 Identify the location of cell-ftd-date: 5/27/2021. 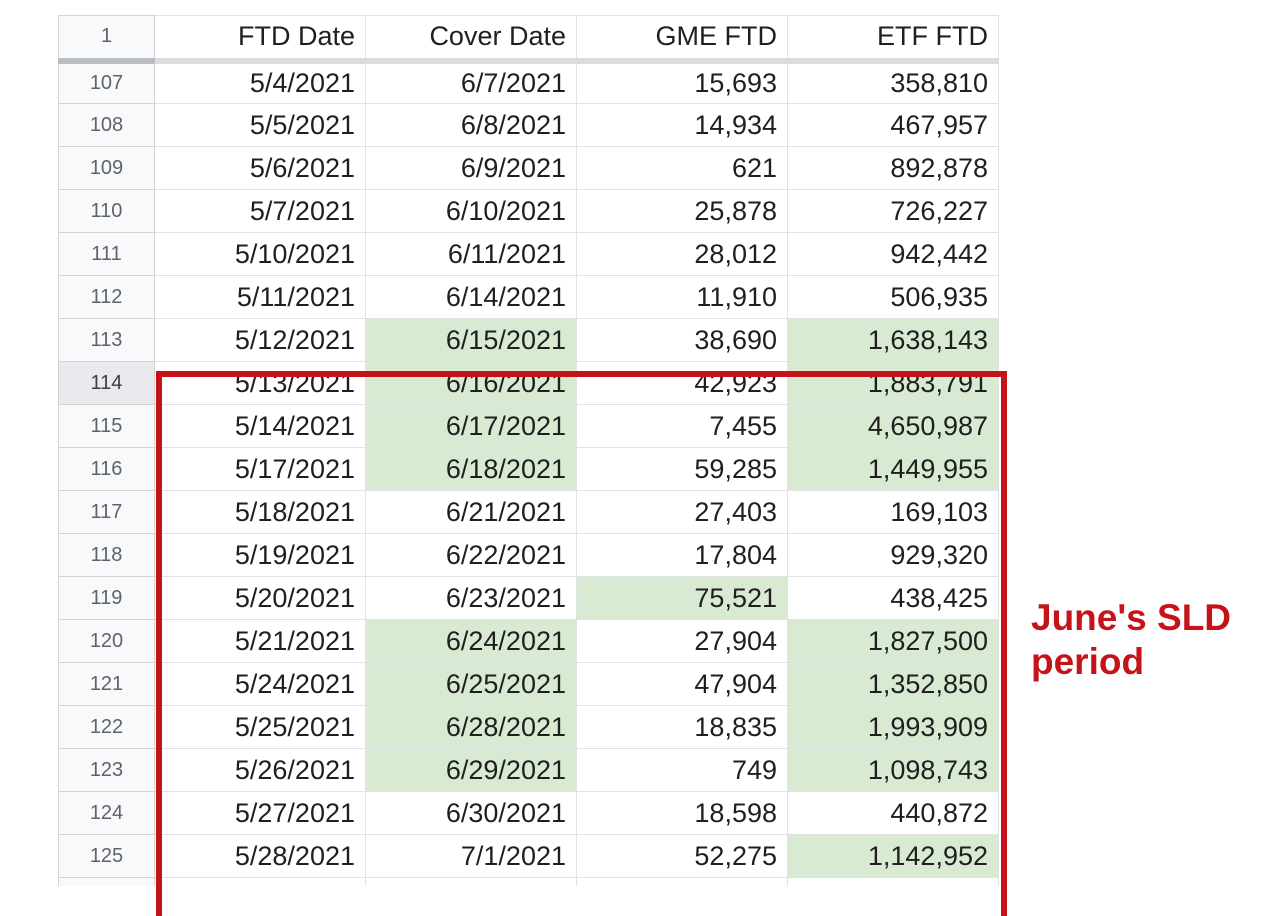
(260, 813).